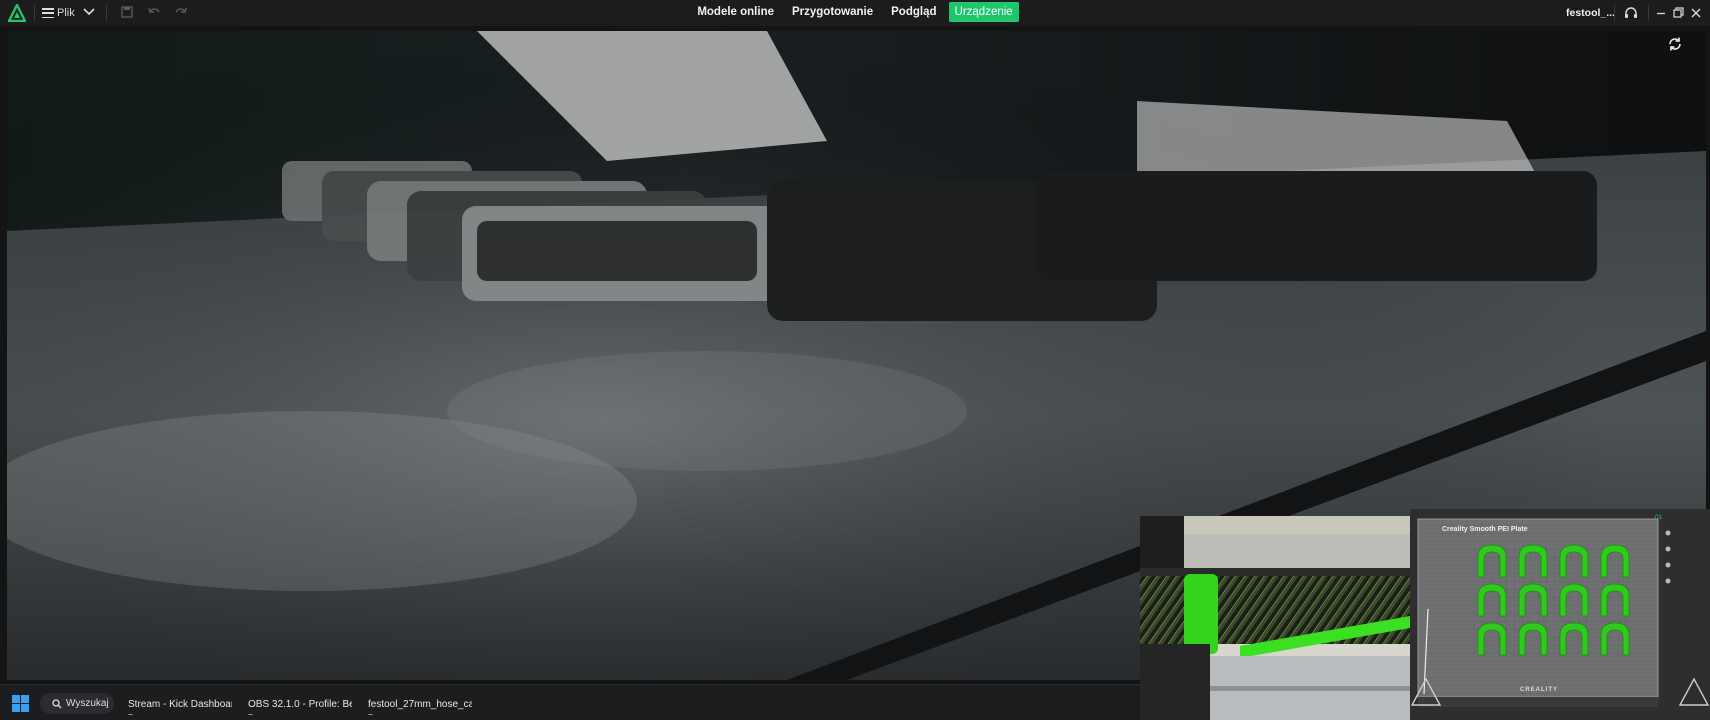  I want to click on app-logo-icon, so click(17, 13).